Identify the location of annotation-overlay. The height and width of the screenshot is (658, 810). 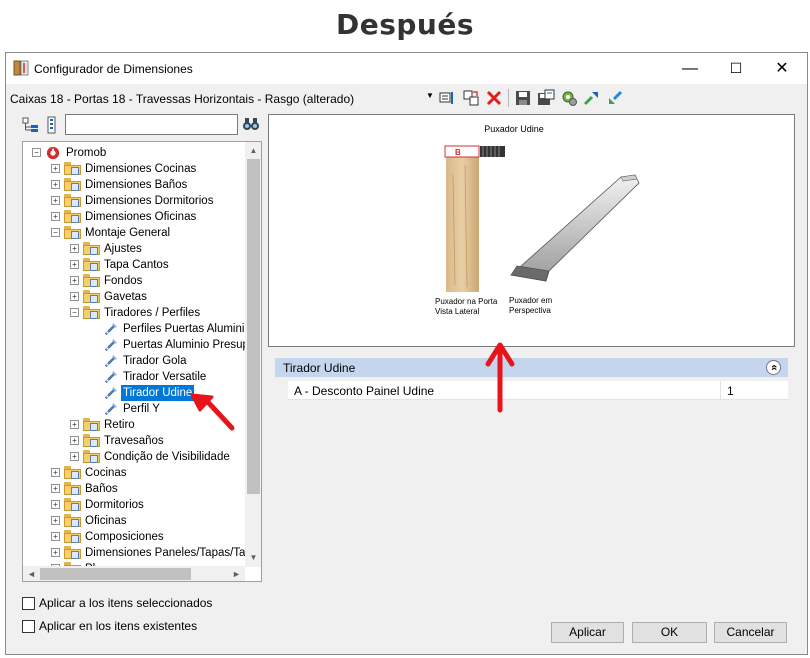
(352, 386).